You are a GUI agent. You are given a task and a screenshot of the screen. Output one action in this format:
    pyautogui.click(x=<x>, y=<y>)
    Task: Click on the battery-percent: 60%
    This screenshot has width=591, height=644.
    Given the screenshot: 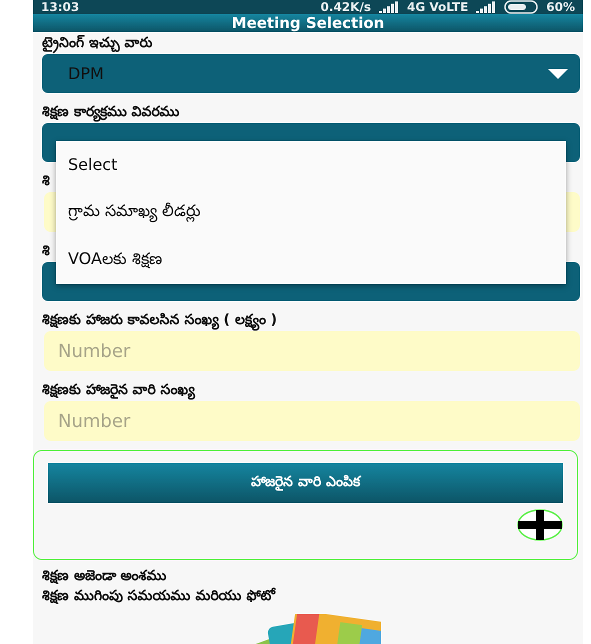 What is the action you would take?
    pyautogui.click(x=560, y=7)
    